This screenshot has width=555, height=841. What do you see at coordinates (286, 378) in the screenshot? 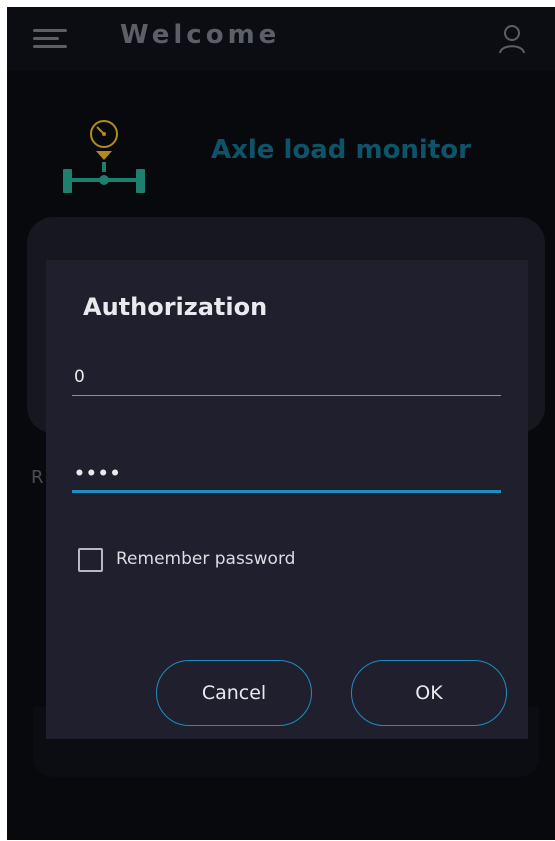
I see `username-field: 0` at bounding box center [286, 378].